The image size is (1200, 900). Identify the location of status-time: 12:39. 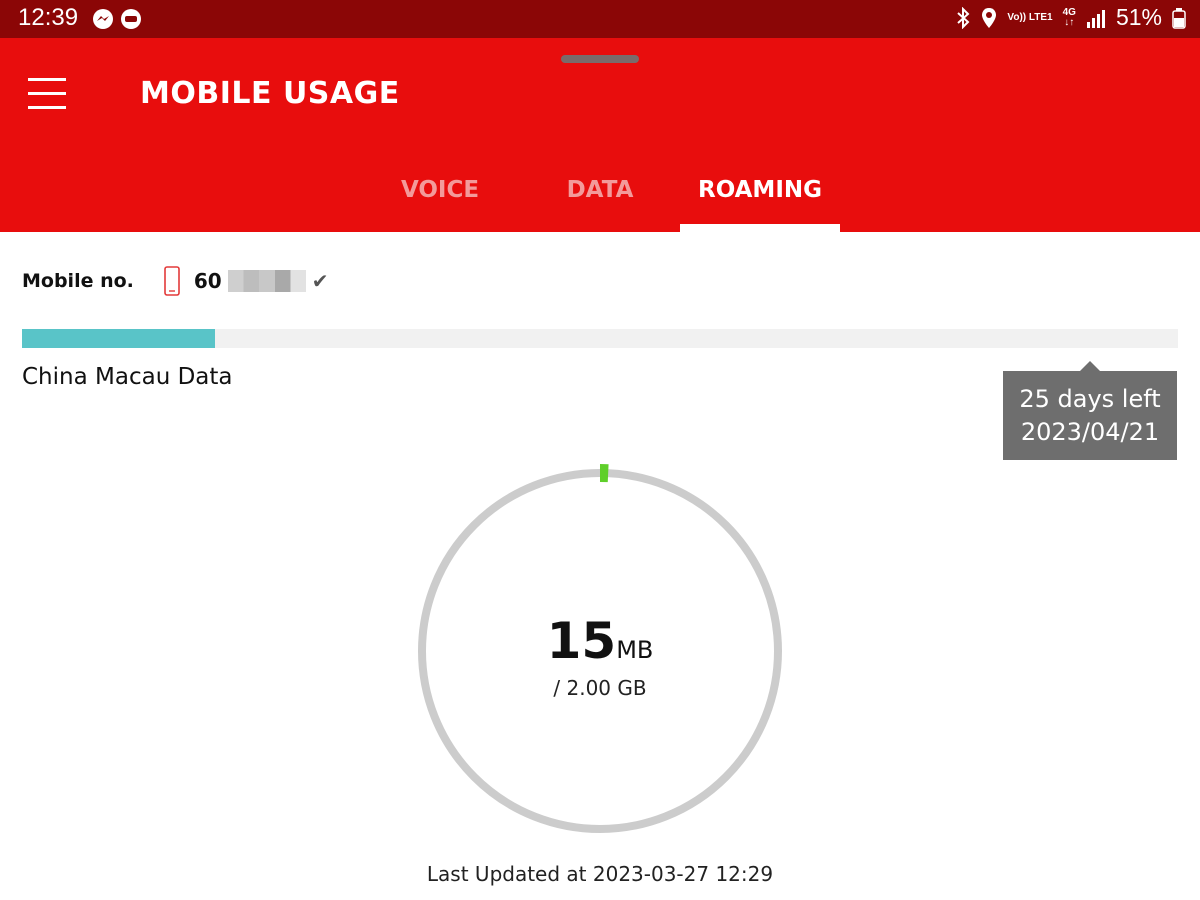
(48, 17).